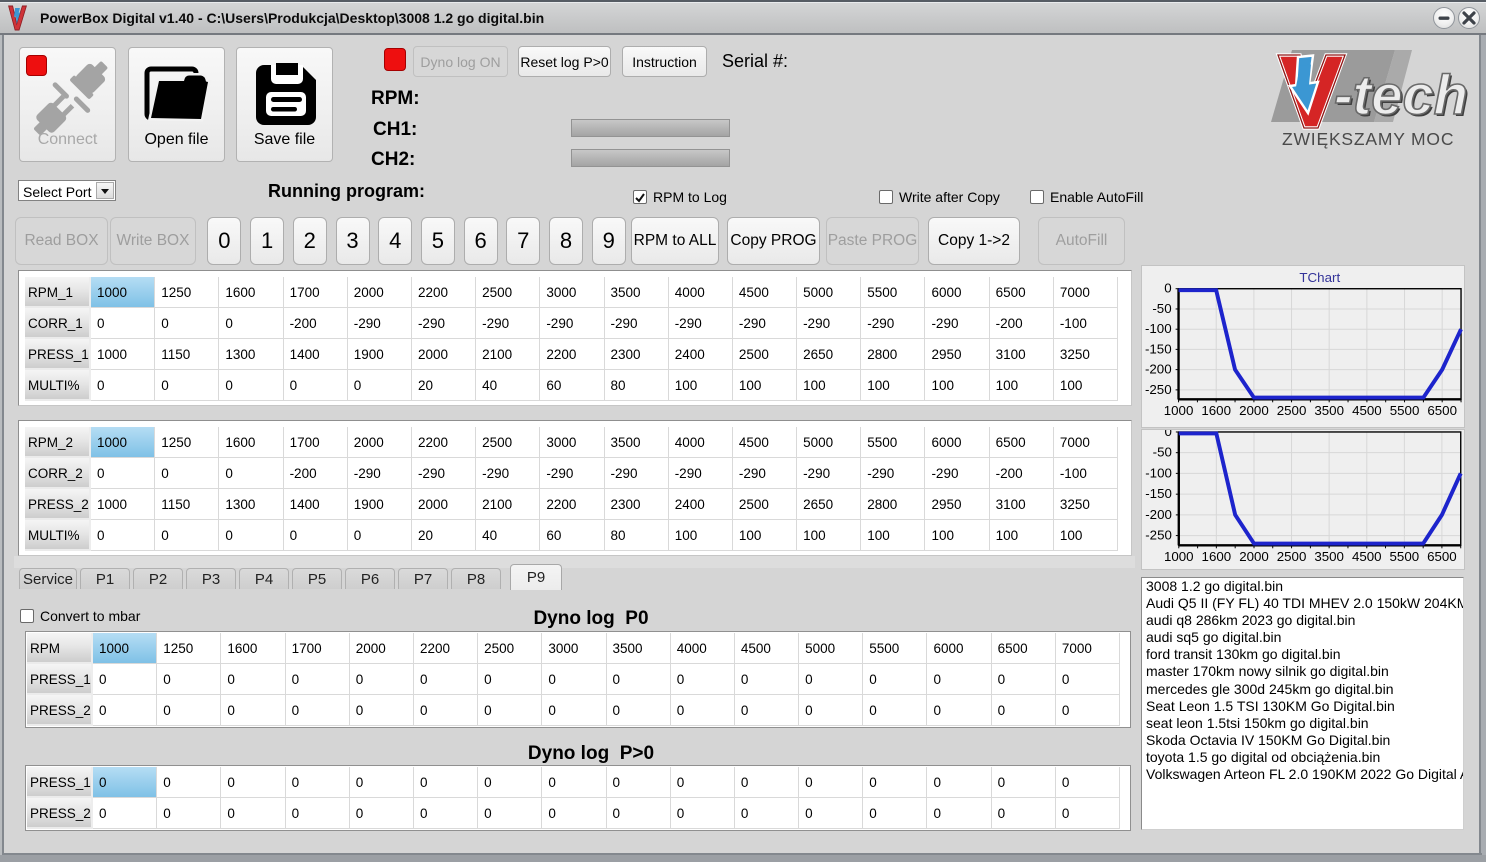 Image resolution: width=1486 pixels, height=862 pixels. I want to click on svg-text: ZWIĘKSZAMY MOC, so click(1368, 139).